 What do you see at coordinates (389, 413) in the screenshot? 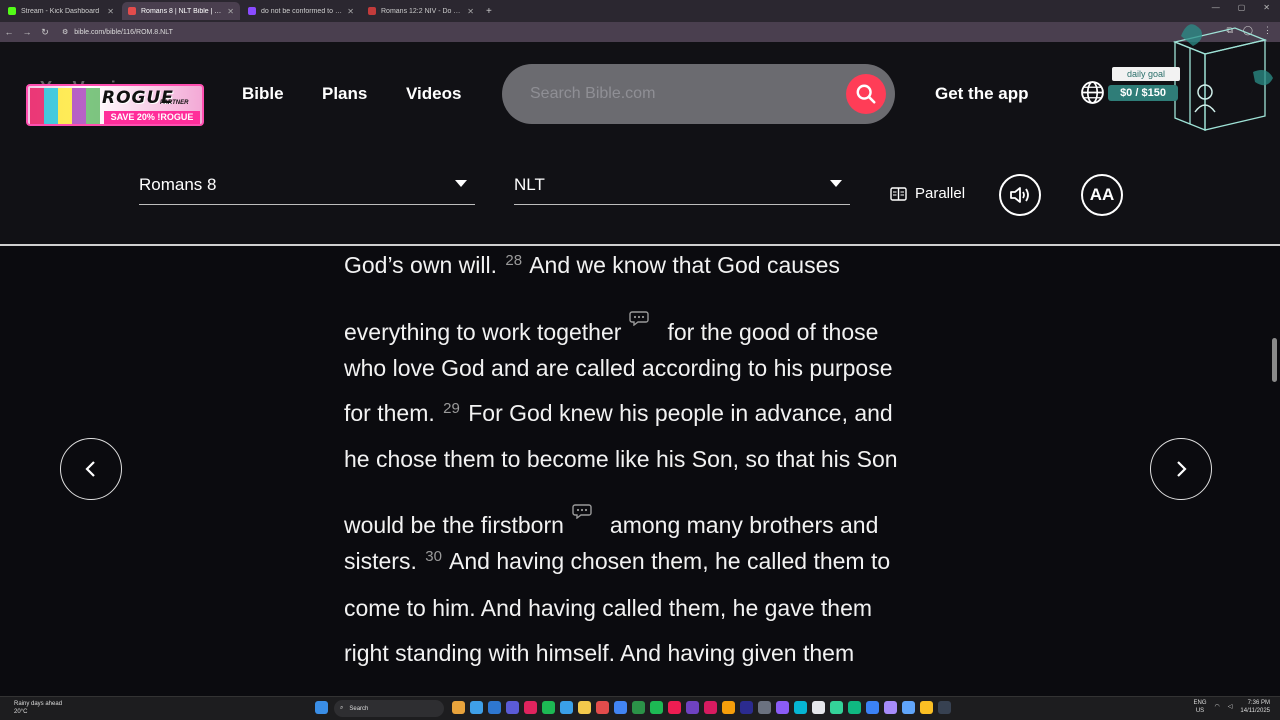
I see `verse-text: for them.` at bounding box center [389, 413].